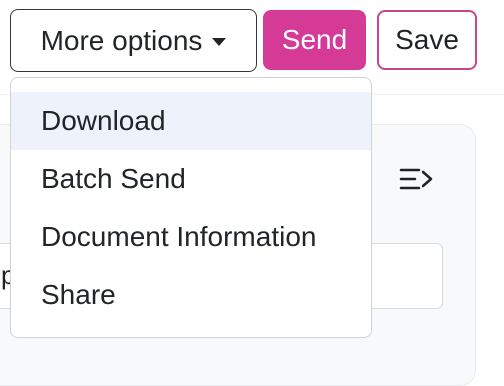 This screenshot has height=386, width=504. I want to click on dropdown-item-download: Download, so click(191, 121).